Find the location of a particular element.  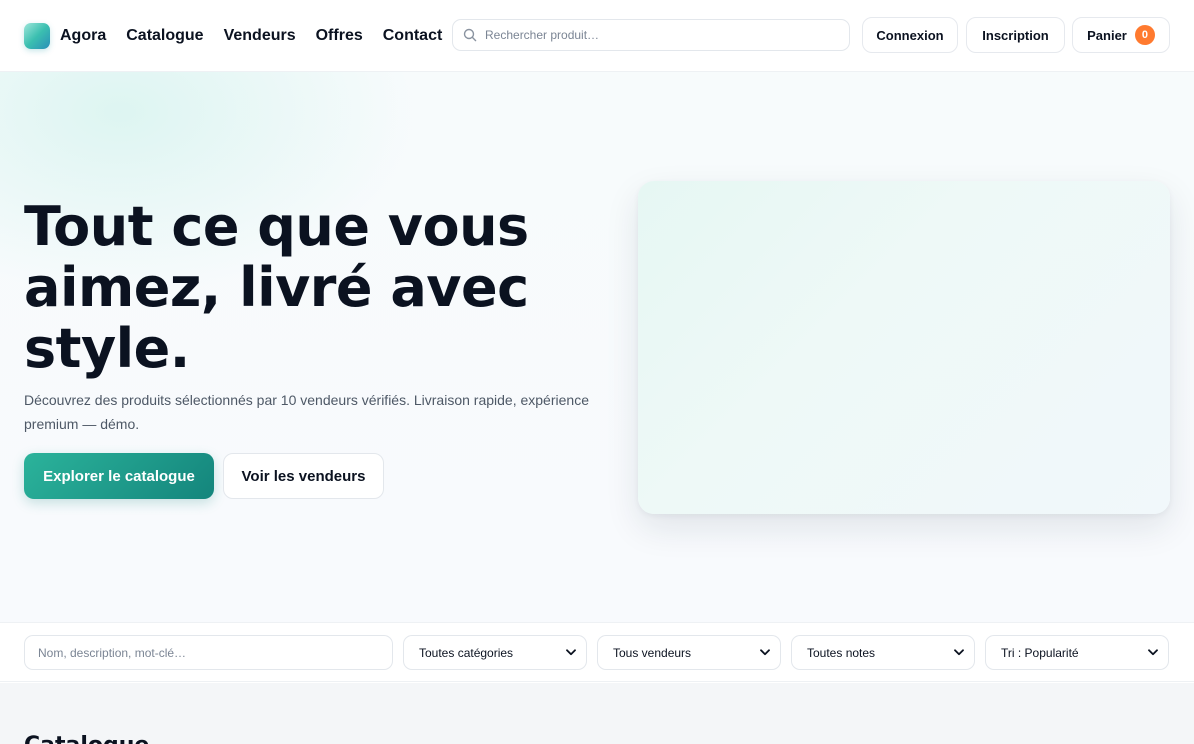

vendor-select: Tous vendeurs is located at coordinates (689, 652).